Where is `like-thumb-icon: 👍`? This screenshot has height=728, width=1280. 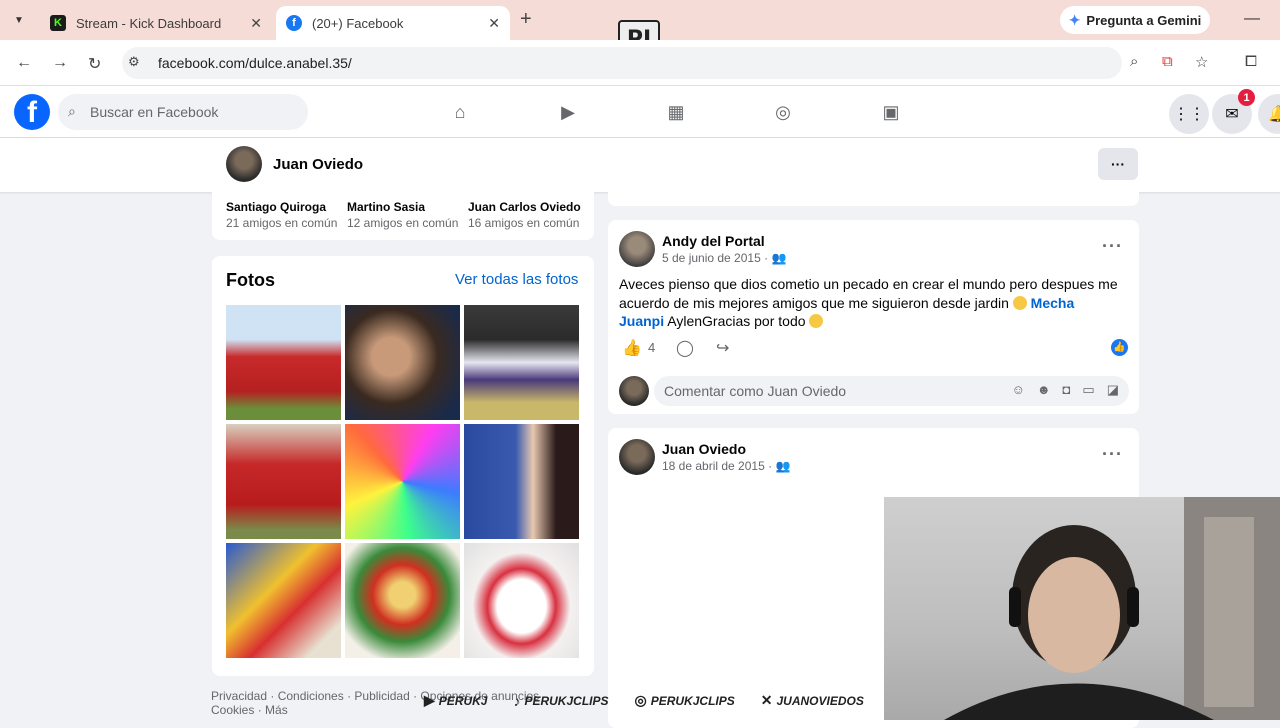
like-thumb-icon: 👍 is located at coordinates (632, 348).